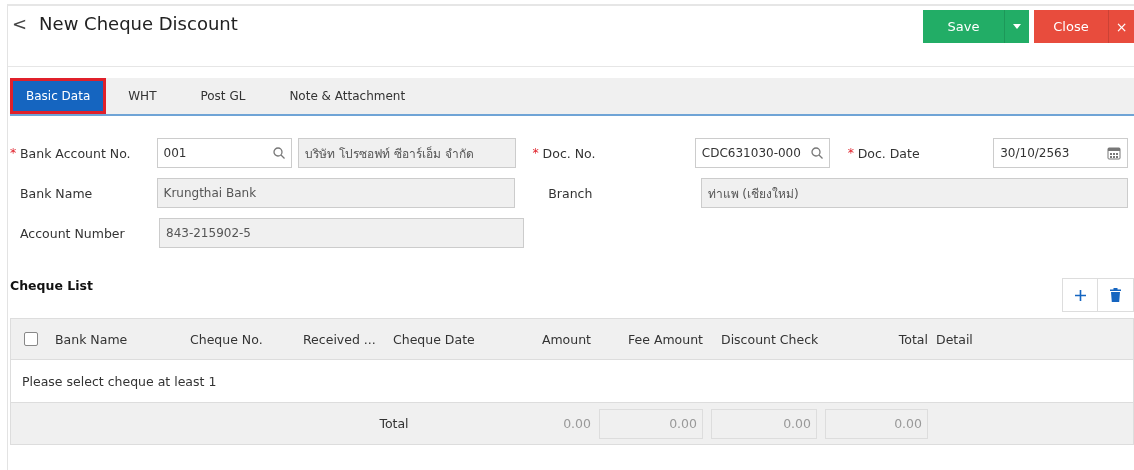  What do you see at coordinates (1080, 295) in the screenshot?
I see `plus-icon` at bounding box center [1080, 295].